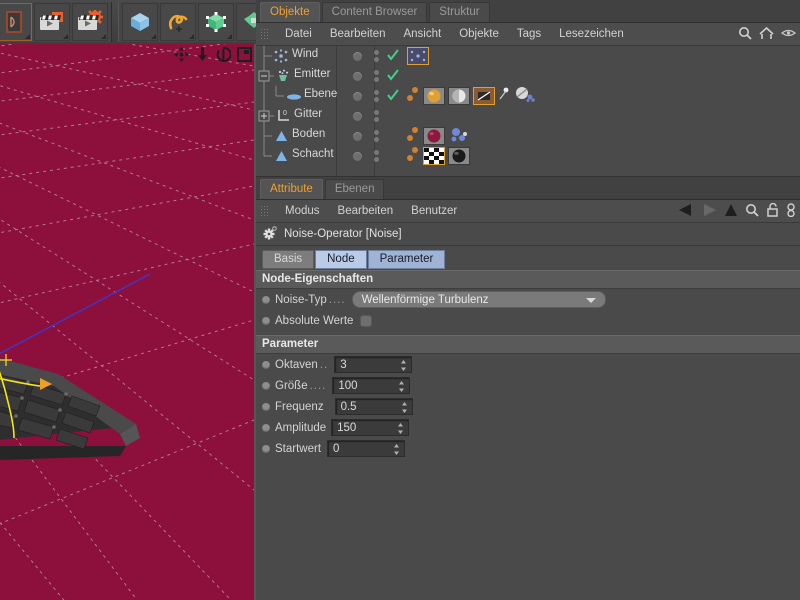 The width and height of the screenshot is (800, 600). I want to click on generator-button, so click(216, 22).